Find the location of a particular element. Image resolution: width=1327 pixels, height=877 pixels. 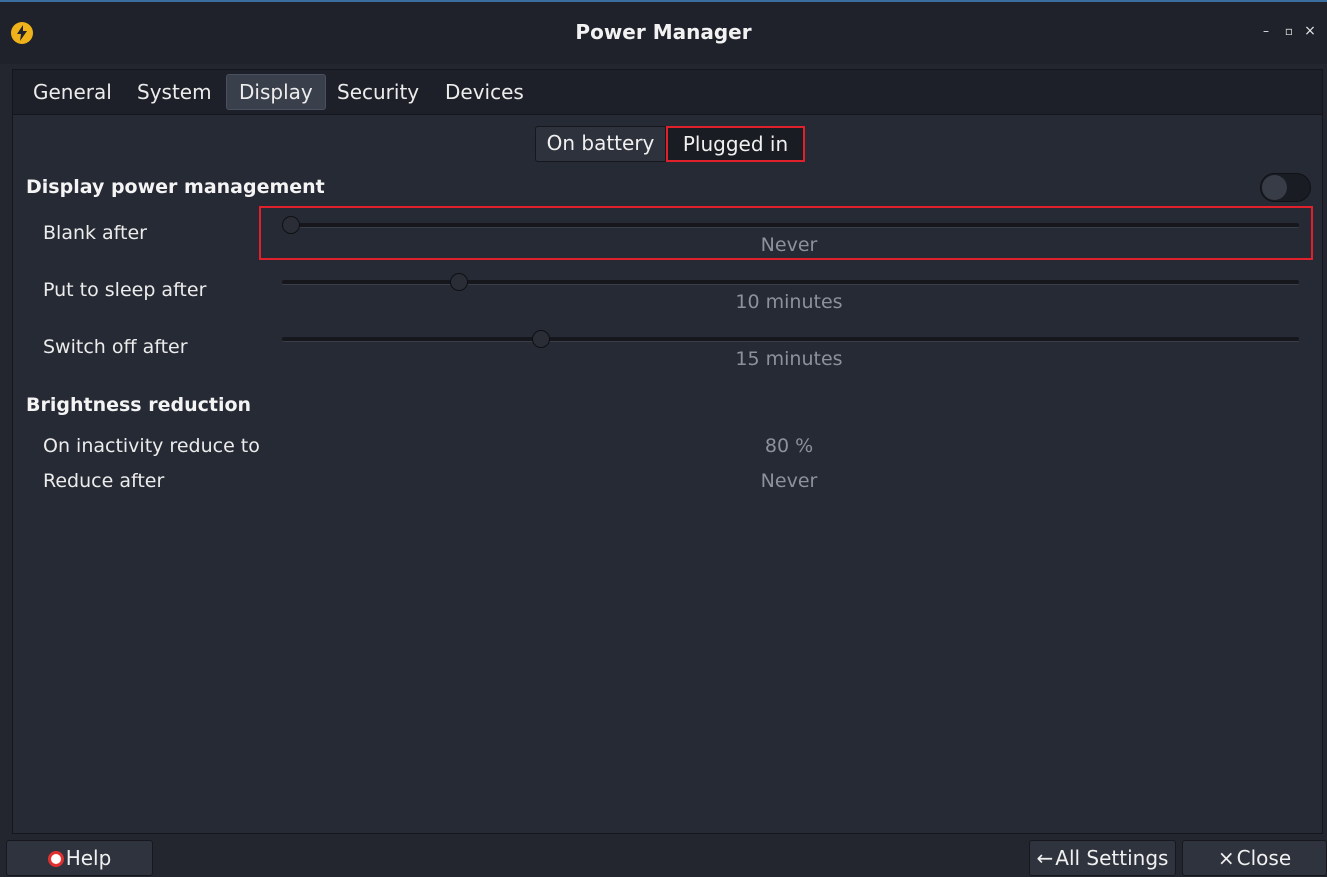

all-settings-label: All Settings is located at coordinates (1112, 858).